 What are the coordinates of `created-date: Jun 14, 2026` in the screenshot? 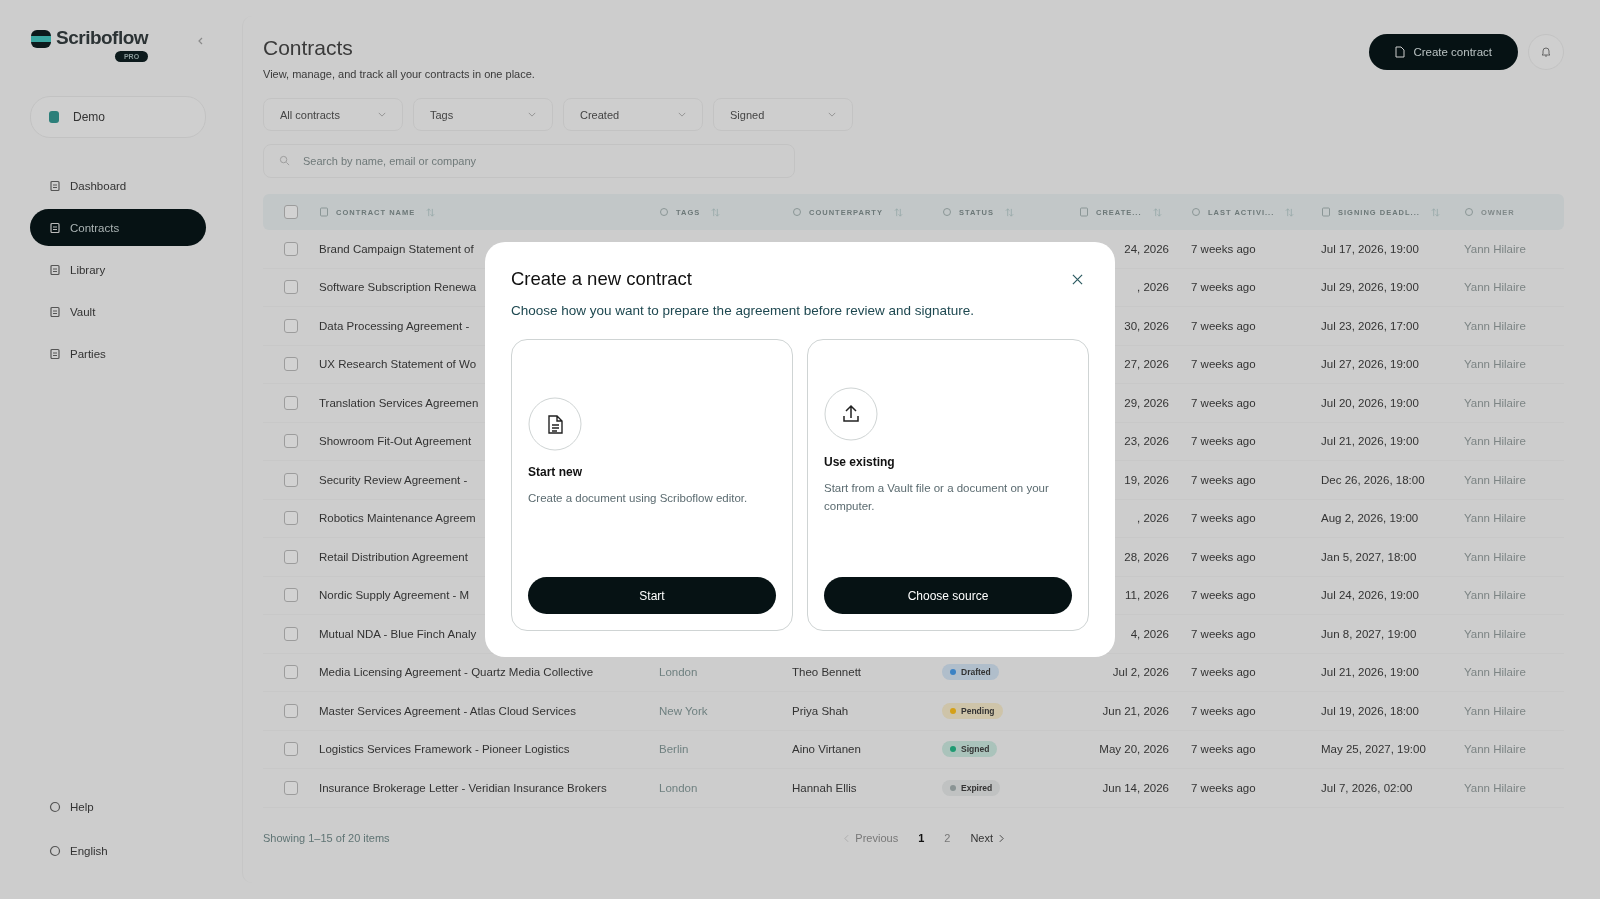 It's located at (1135, 787).